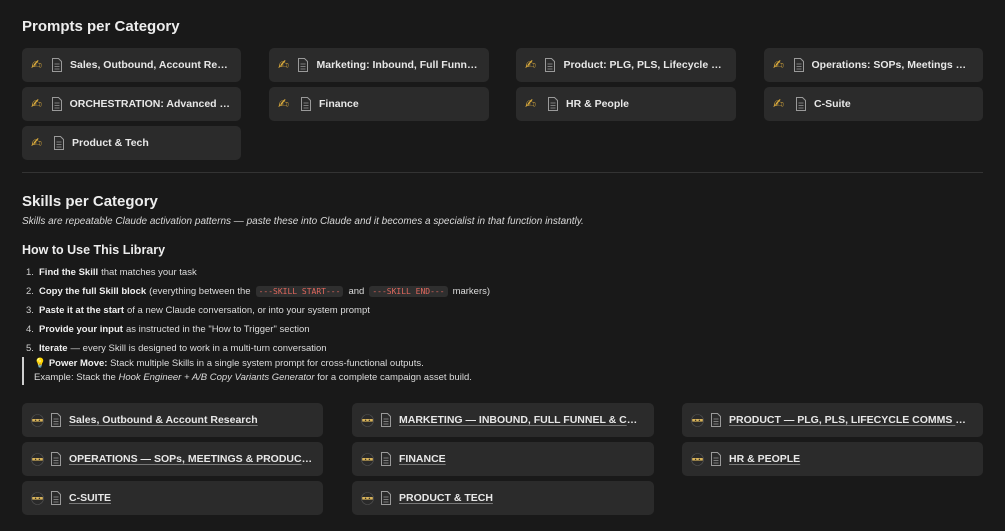 The image size is (1005, 531). Describe the element at coordinates (356, 291) in the screenshot. I see `step-text: and` at that location.